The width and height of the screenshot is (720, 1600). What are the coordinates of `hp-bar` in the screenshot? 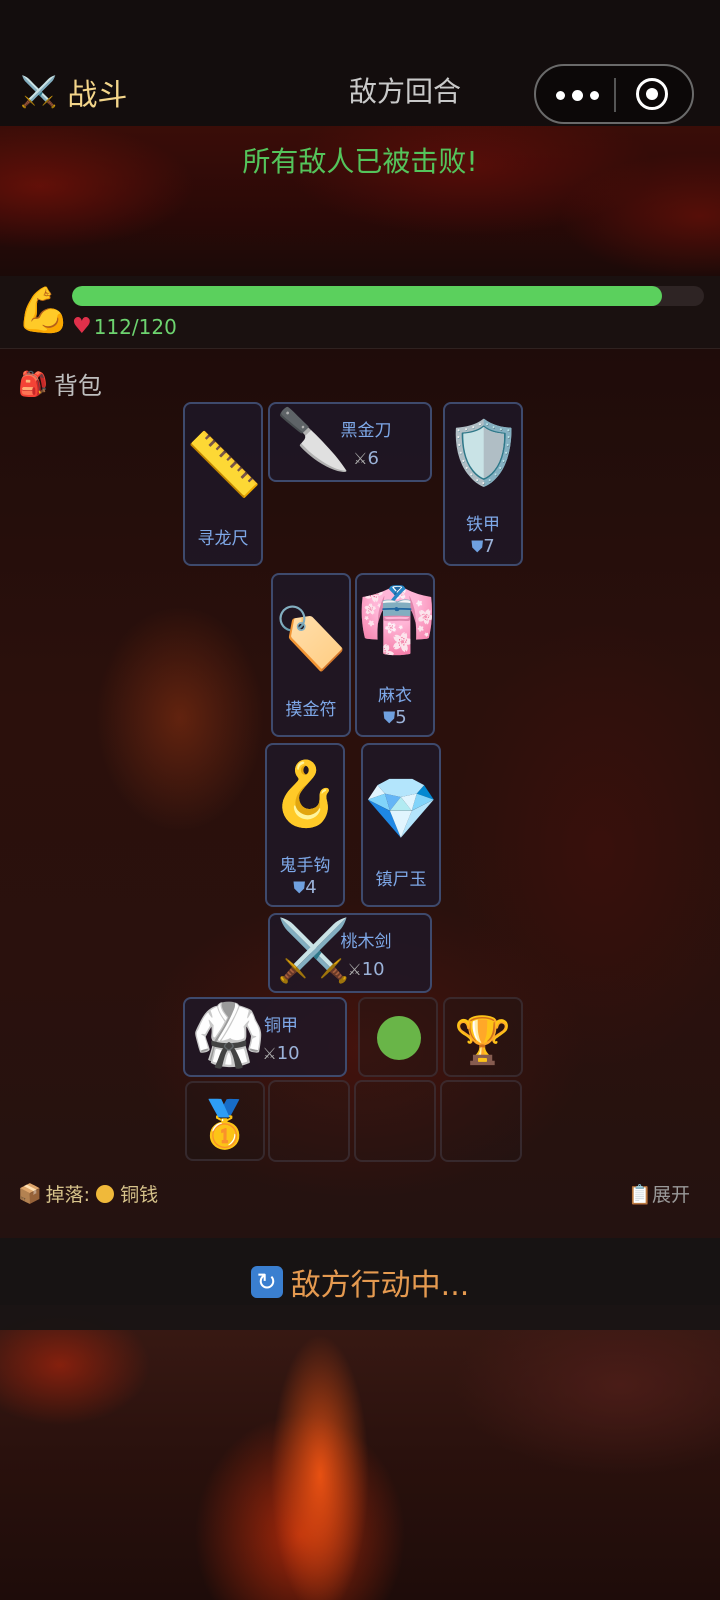 It's located at (388, 296).